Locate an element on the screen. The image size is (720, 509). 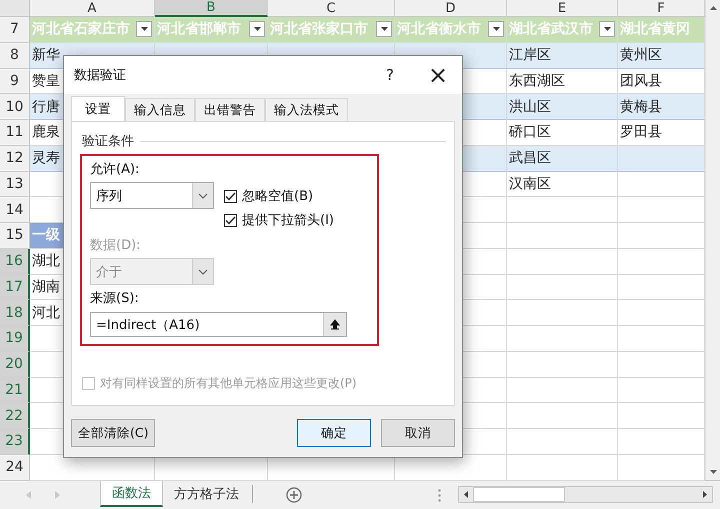
dialog-button: 确定 is located at coordinates (334, 433).